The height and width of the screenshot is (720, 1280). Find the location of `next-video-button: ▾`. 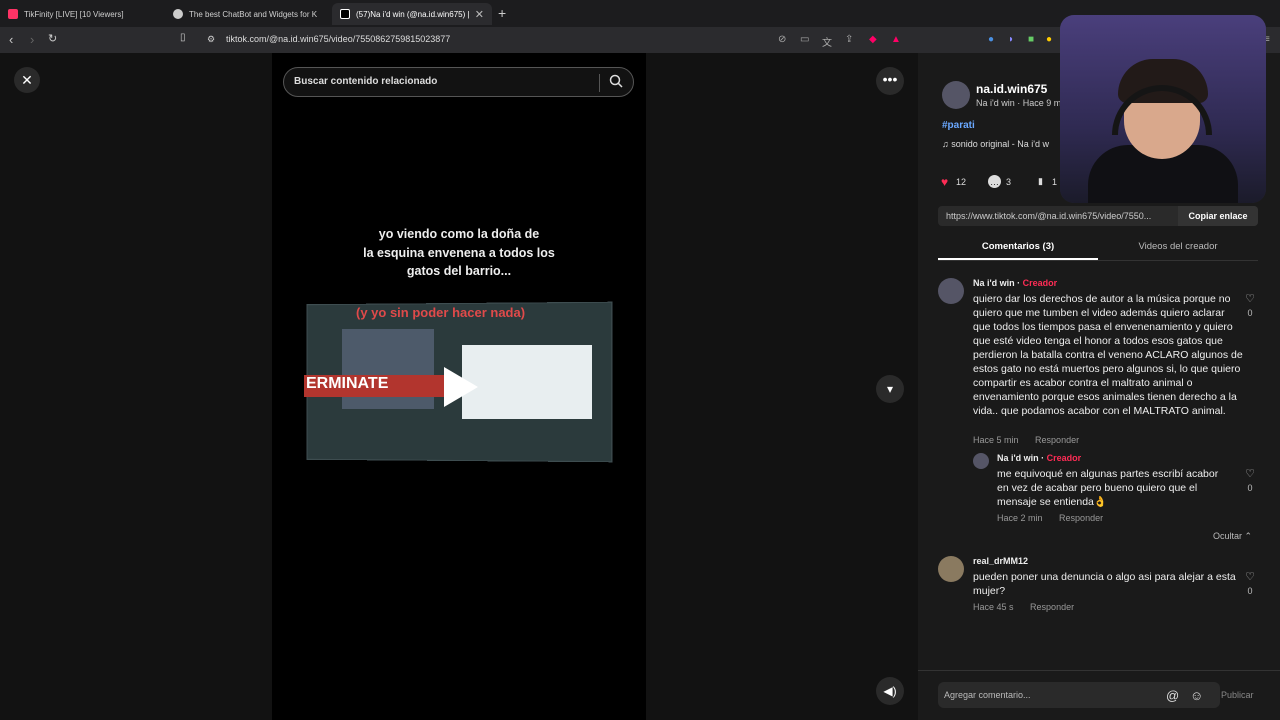

next-video-button: ▾ is located at coordinates (890, 389).